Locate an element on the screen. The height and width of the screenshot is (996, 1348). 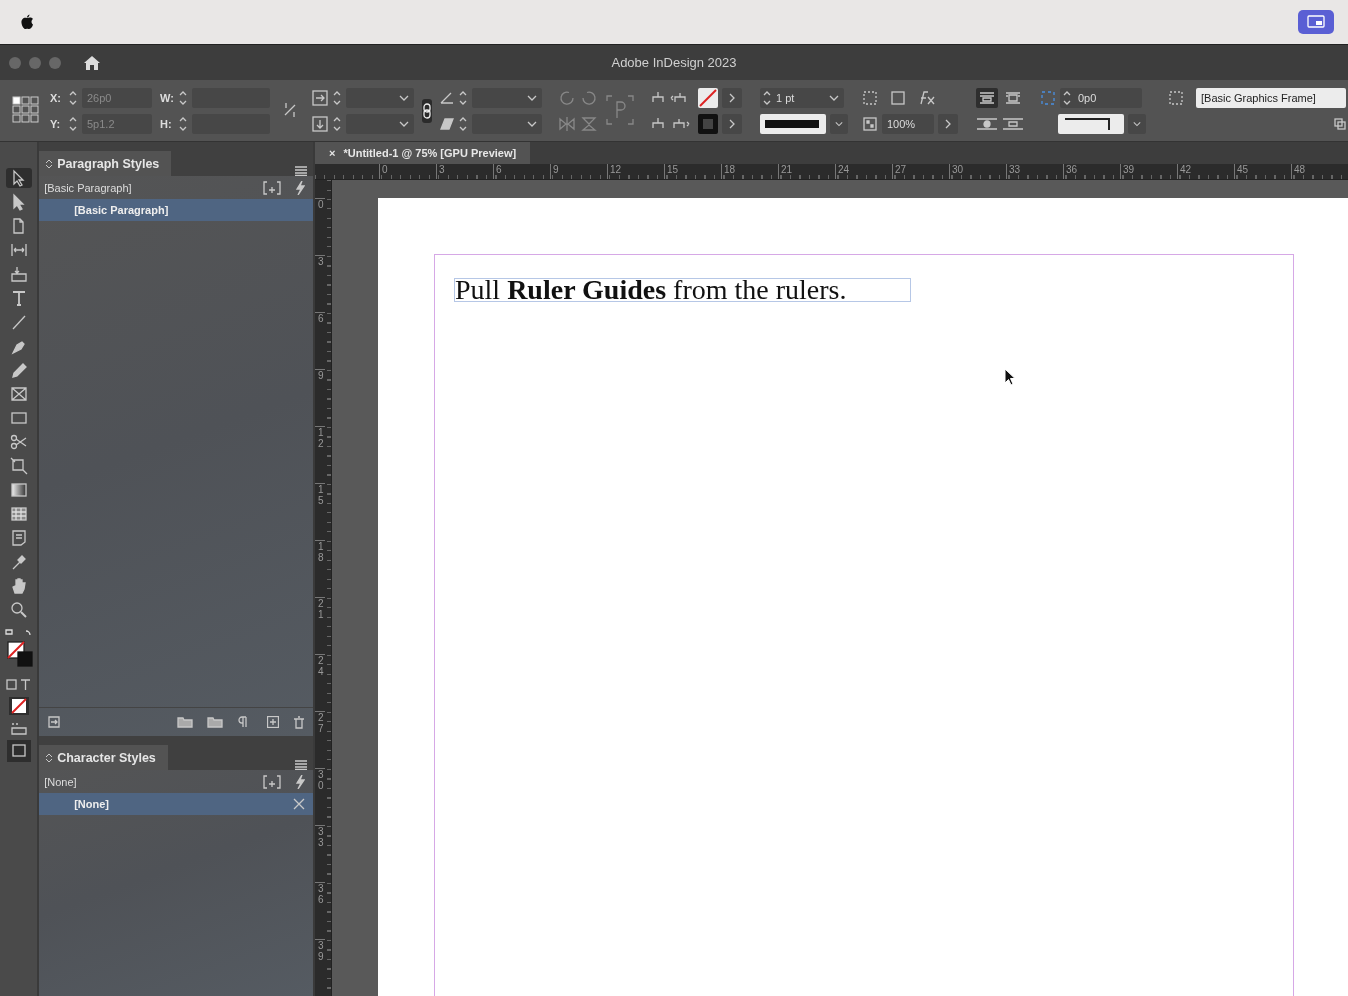
shear-icon is located at coordinates (447, 123).